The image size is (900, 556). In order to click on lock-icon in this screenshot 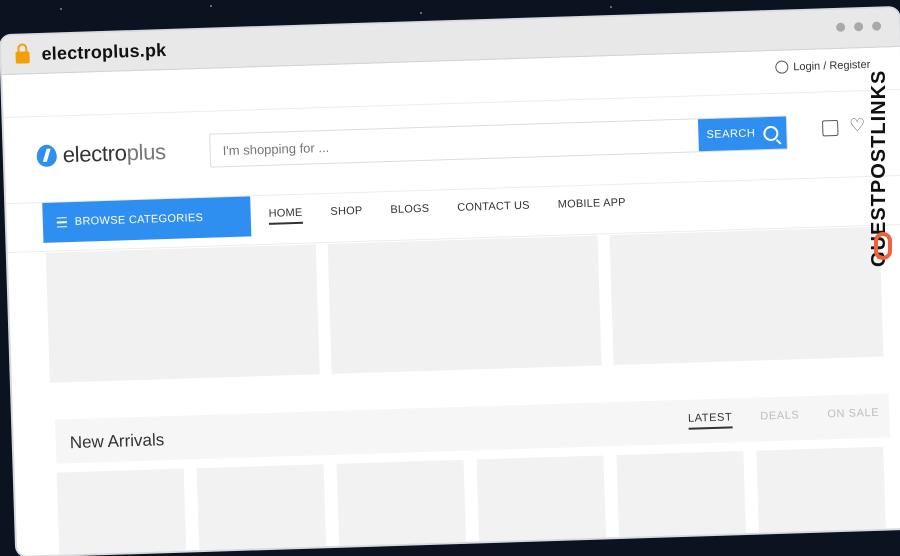, I will do `click(22, 57)`.